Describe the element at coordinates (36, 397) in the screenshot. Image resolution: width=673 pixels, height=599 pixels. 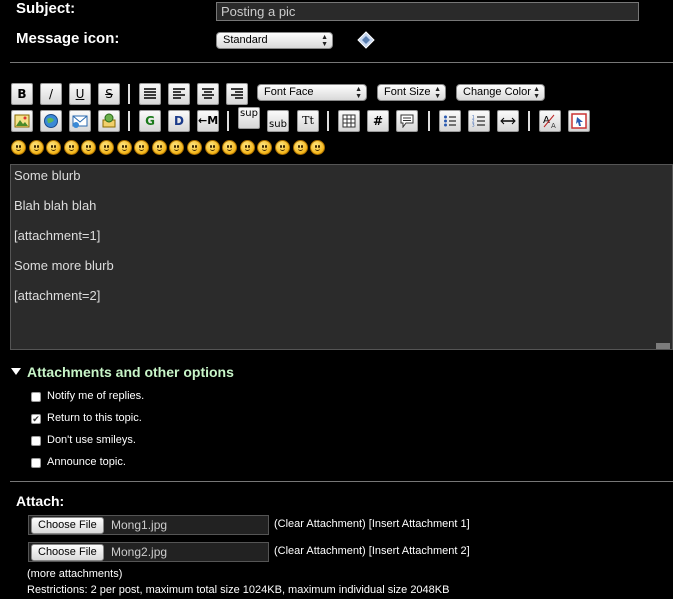
I see `notify-checkbox` at that location.